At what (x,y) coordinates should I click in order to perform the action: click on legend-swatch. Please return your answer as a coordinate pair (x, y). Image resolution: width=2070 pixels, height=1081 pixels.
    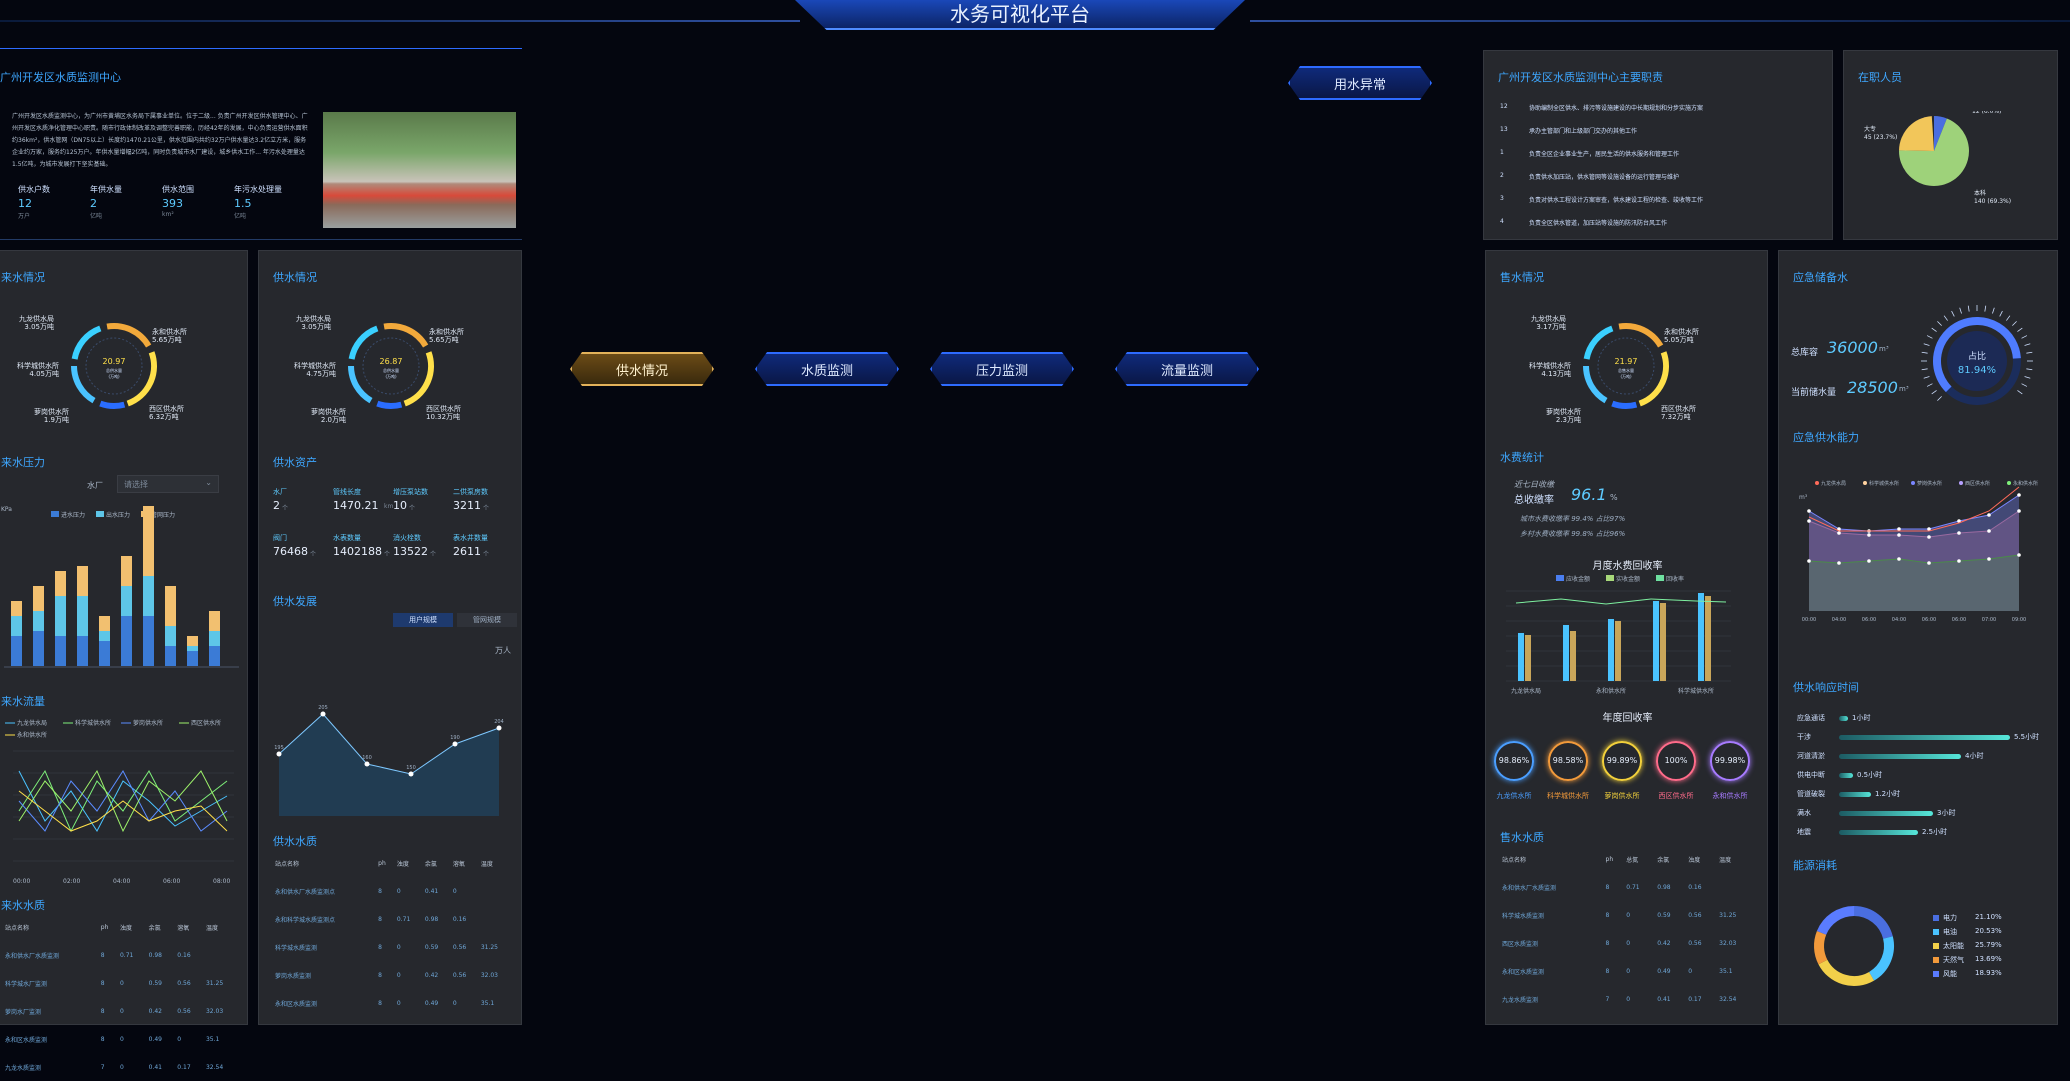
    Looking at the image, I should click on (100, 514).